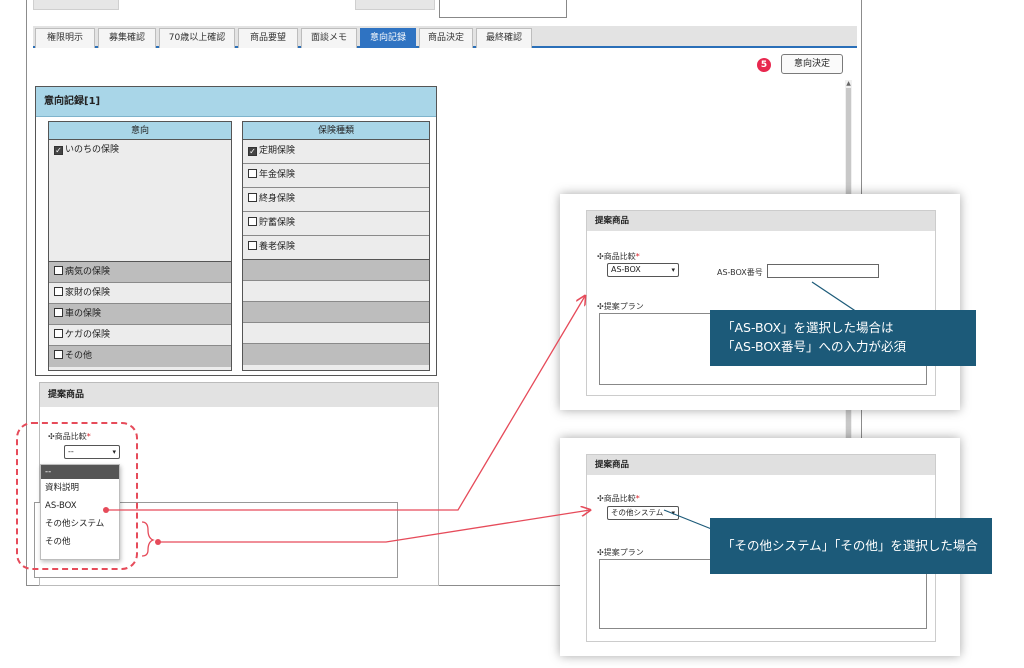 This screenshot has height=668, width=1024. I want to click on insurance-item-nenkin: 年金保険, so click(336, 176).